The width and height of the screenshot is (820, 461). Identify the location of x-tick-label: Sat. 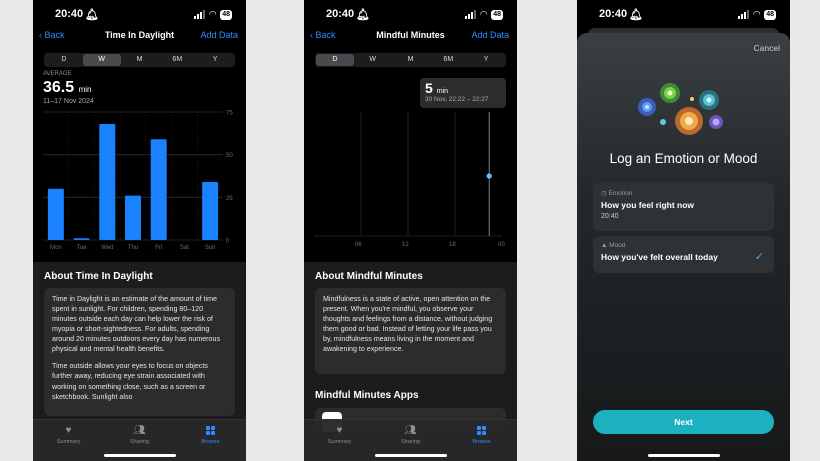
(184, 248).